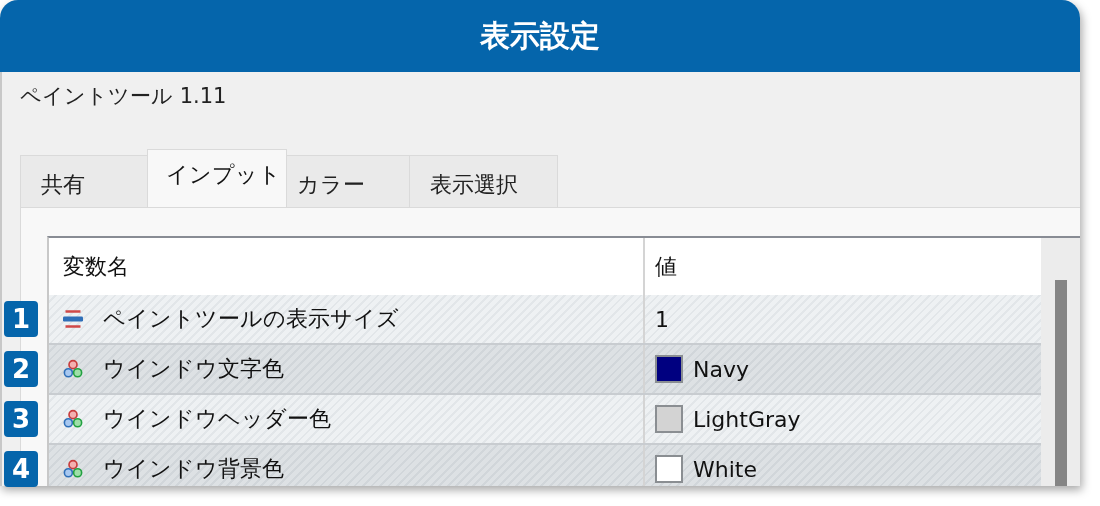  I want to click on tab: インプット, so click(217, 178).